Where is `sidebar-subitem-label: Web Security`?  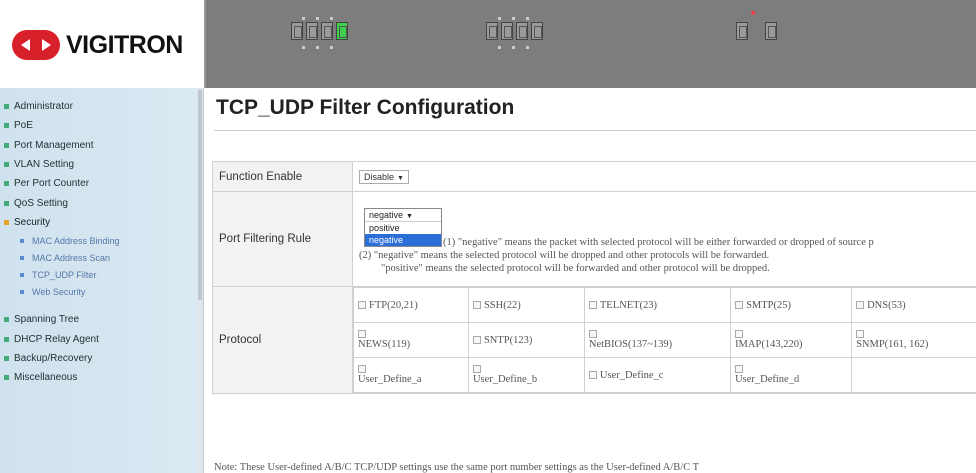 sidebar-subitem-label: Web Security is located at coordinates (59, 291).